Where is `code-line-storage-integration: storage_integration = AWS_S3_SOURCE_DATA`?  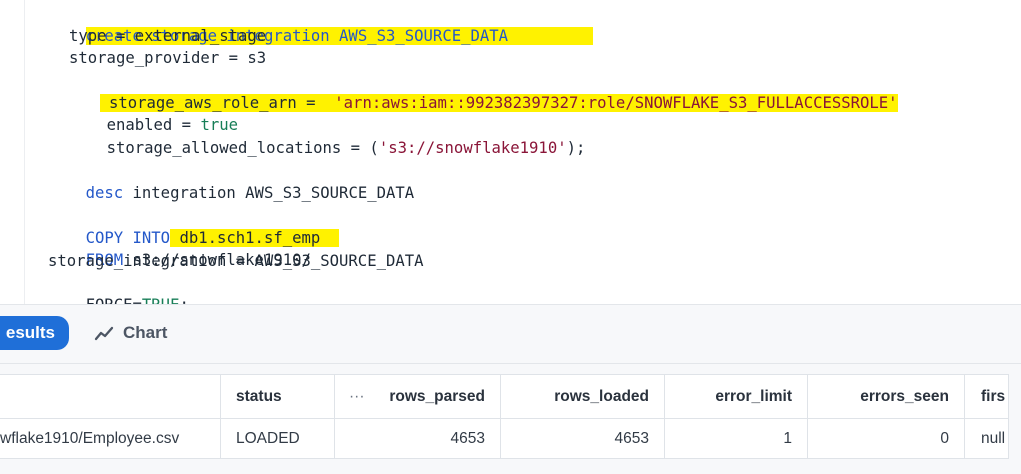 code-line-storage-integration: storage_integration = AWS_S3_SOURCE_DATA is located at coordinates (236, 261).